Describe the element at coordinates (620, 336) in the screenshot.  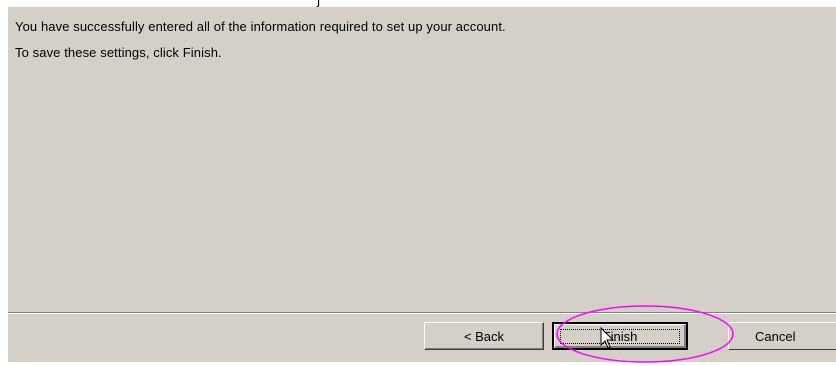
I see `finish-button: Finish` at that location.